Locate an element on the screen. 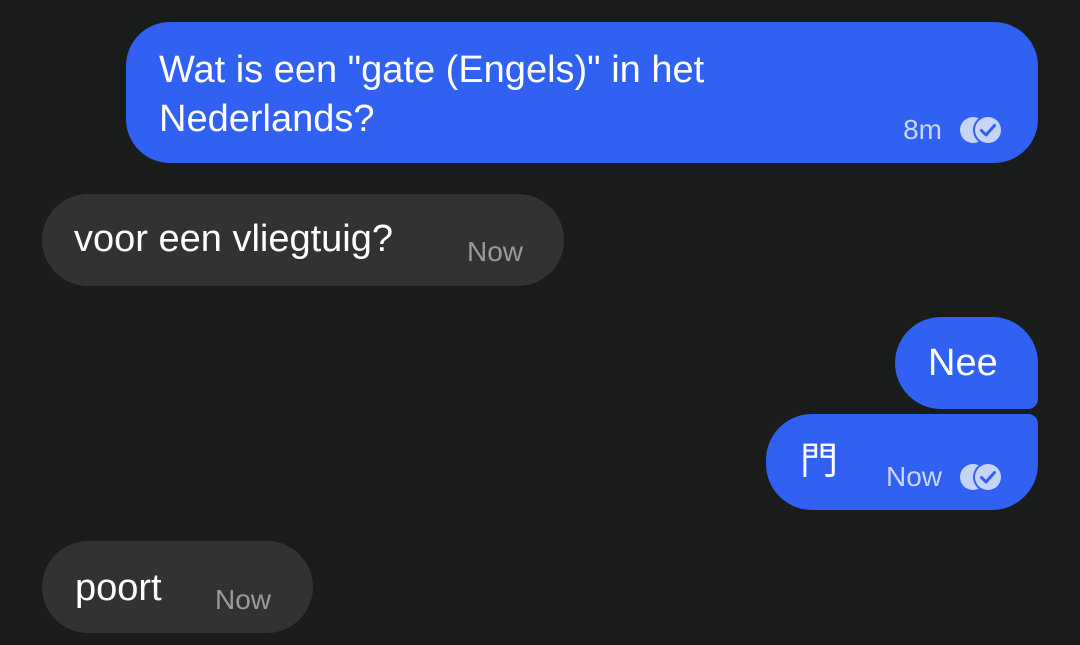  message-timestamp: 8m is located at coordinates (922, 129).